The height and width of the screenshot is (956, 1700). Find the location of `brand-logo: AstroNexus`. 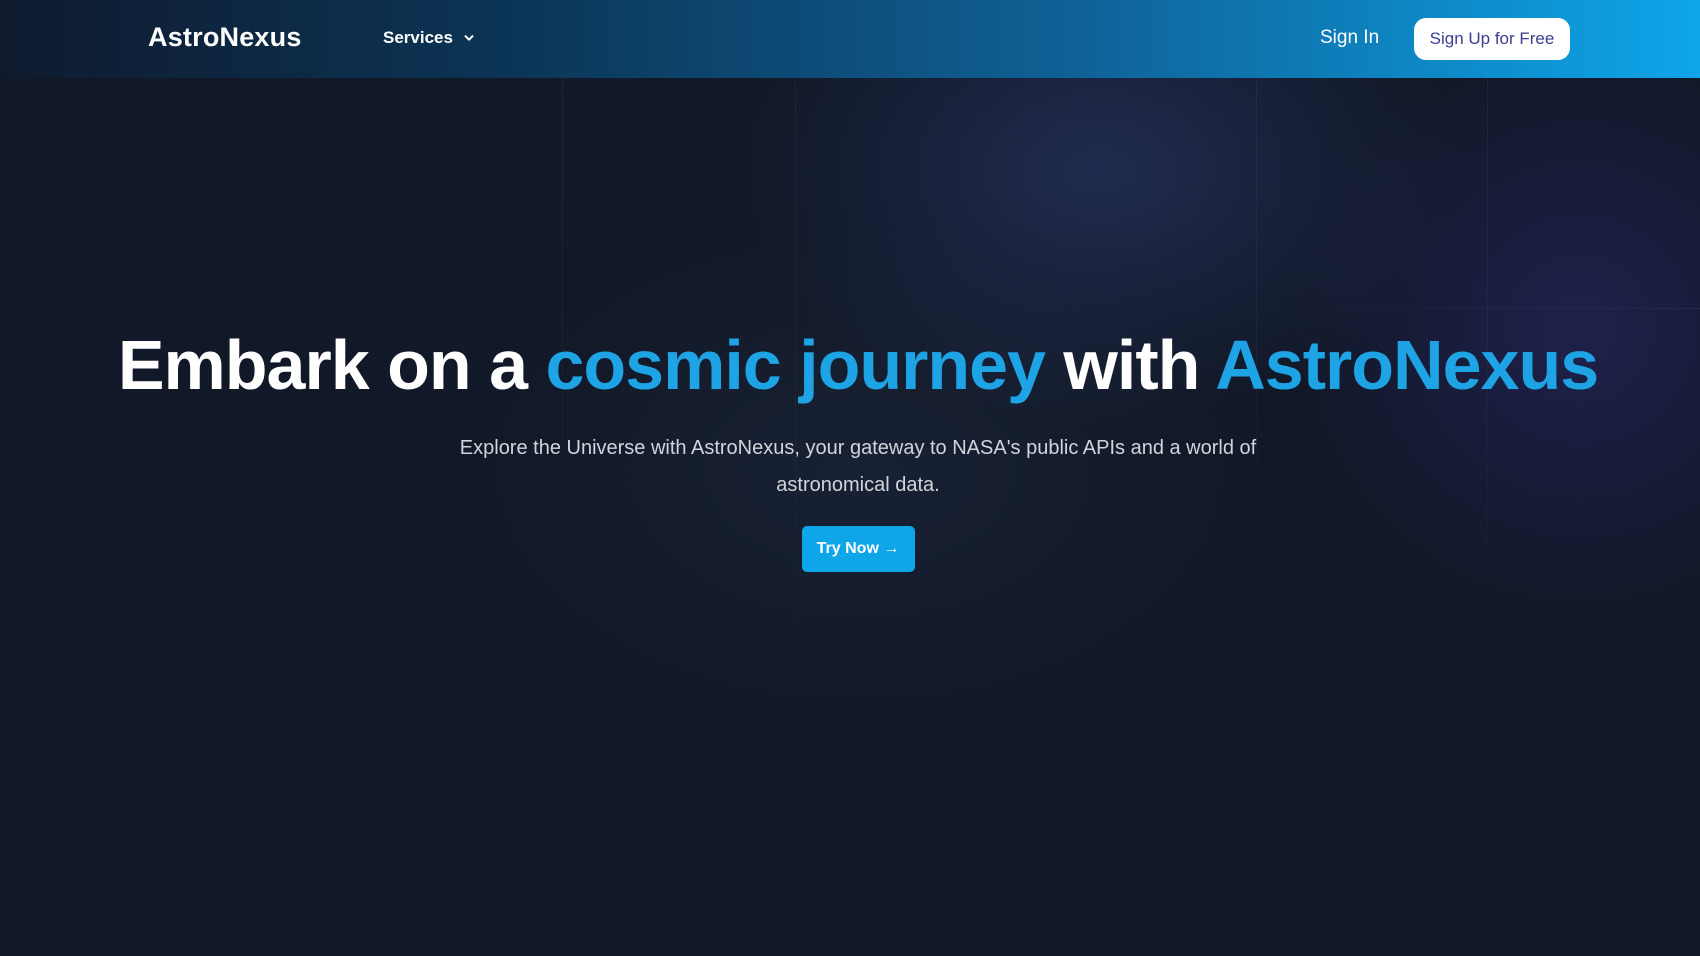

brand-logo: AstroNexus is located at coordinates (225, 37).